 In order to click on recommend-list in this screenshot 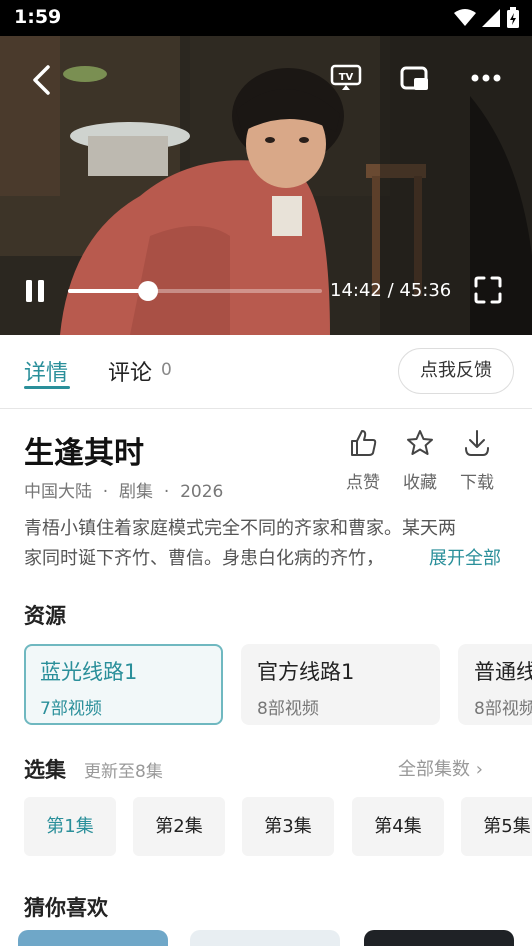, I will do `click(266, 938)`.